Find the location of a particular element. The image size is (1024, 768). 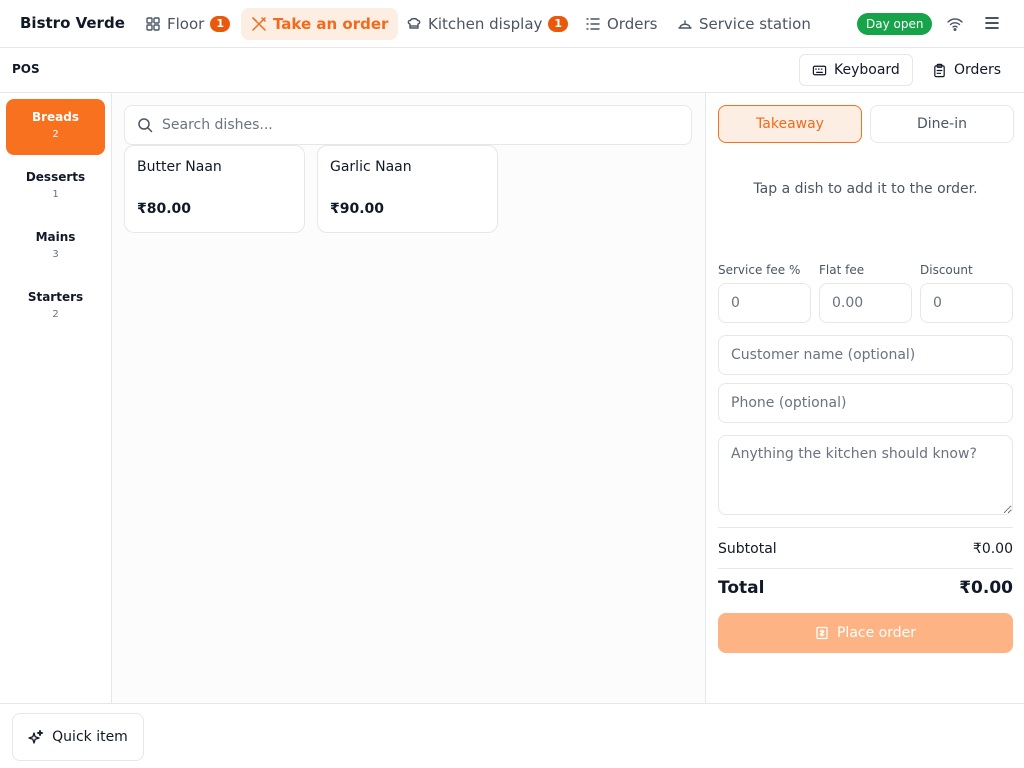

orders-button: Orders is located at coordinates (966, 70).